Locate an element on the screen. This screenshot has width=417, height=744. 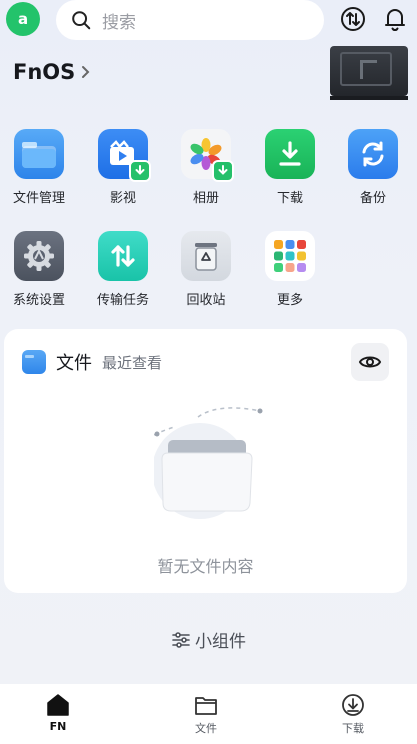
sliders-icon is located at coordinates (181, 639).